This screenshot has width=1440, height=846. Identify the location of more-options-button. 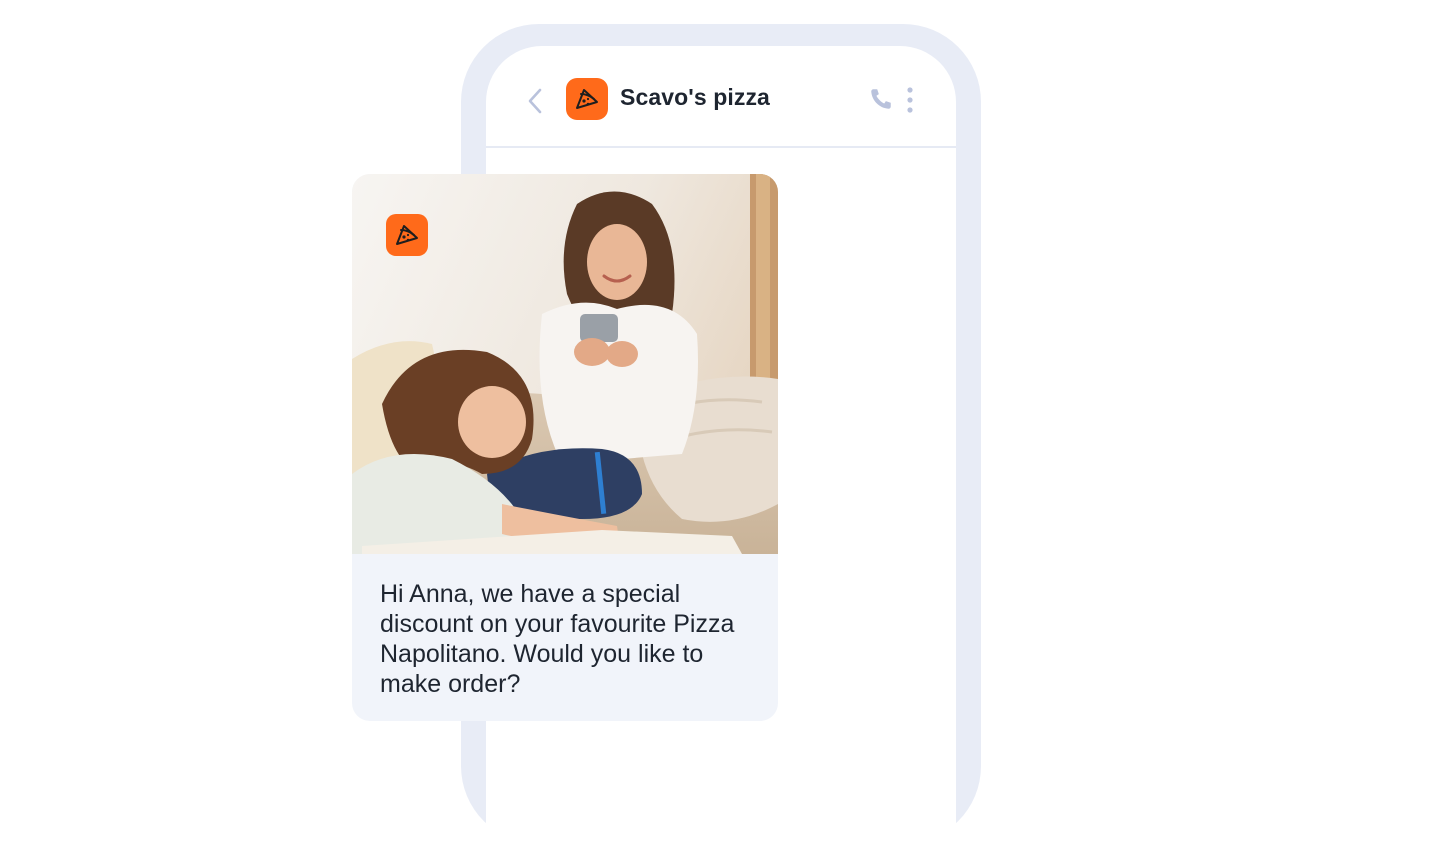
(910, 100).